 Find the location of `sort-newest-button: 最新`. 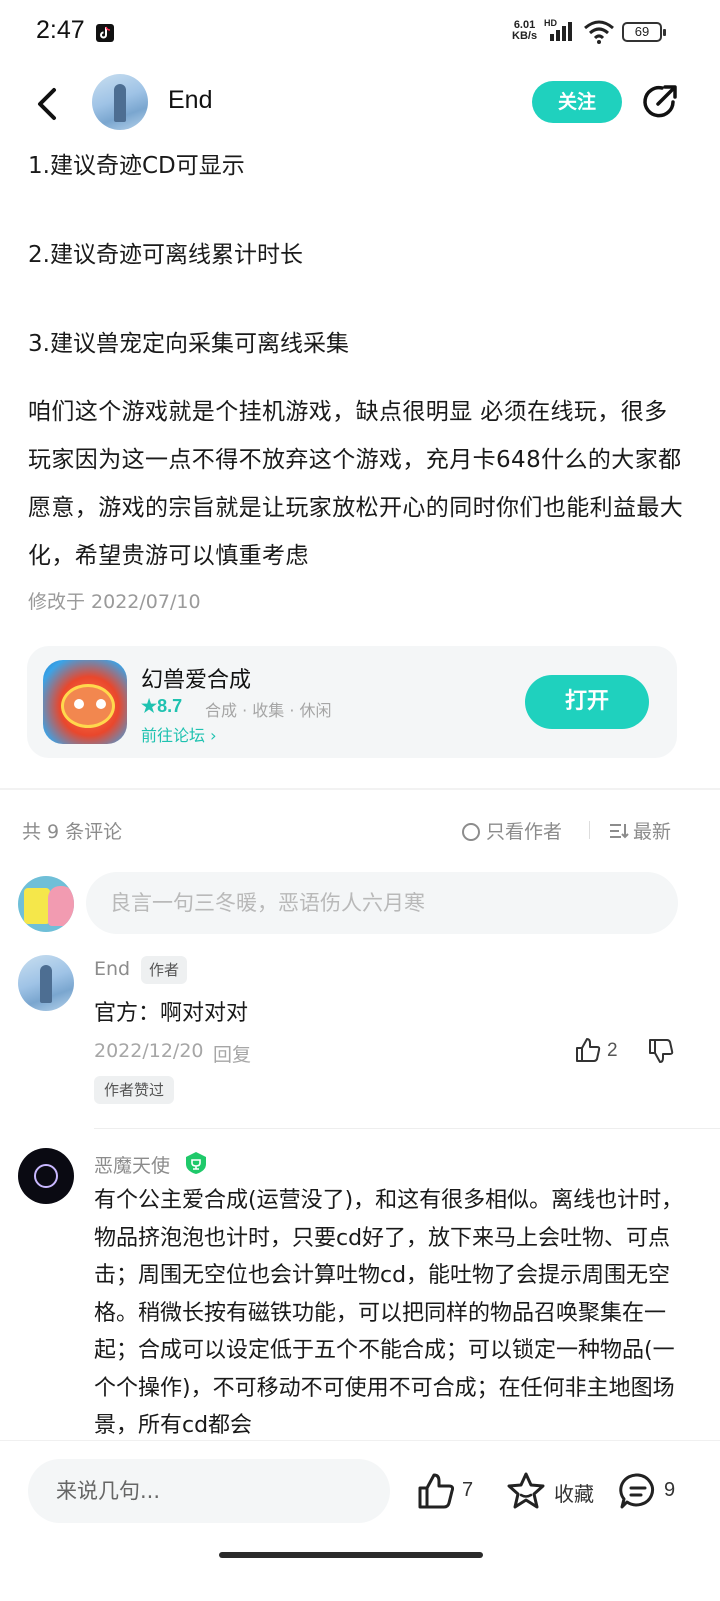

sort-newest-button: 最新 is located at coordinates (640, 830).